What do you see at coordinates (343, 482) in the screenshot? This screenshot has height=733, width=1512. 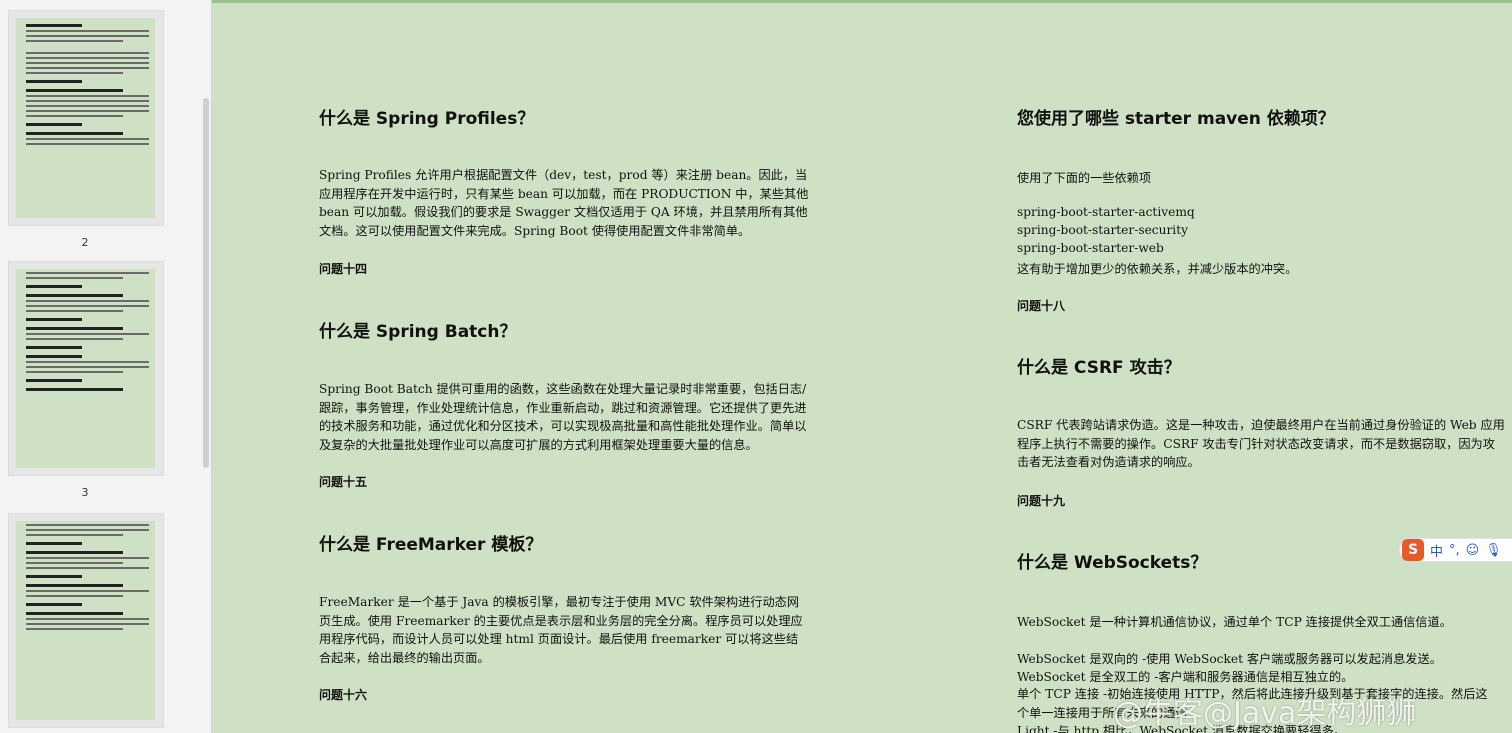 I see `question-label-15: 问题十五` at bounding box center [343, 482].